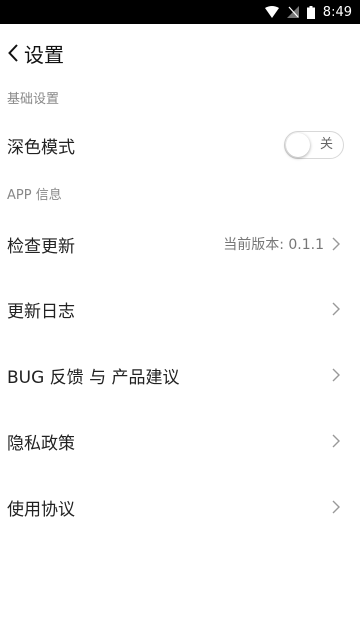 This screenshot has width=360, height=640. Describe the element at coordinates (41, 443) in the screenshot. I see `privacy-label: 隐私政策` at that location.